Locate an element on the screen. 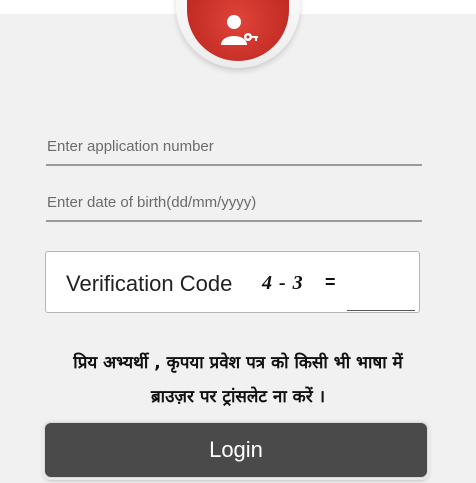  login-button: Login is located at coordinates (236, 450).